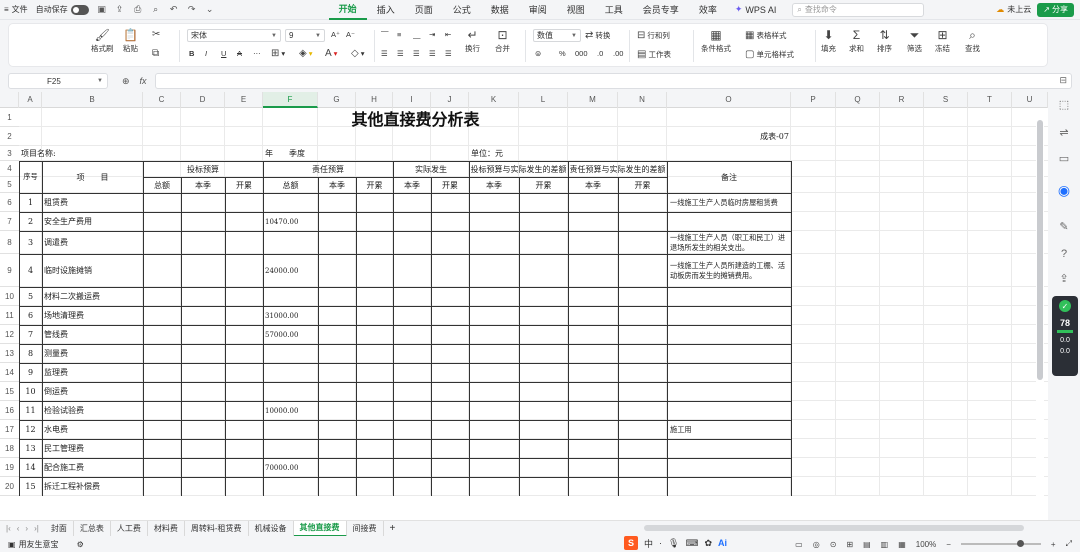 Image resolution: width=1080 pixels, height=552 pixels. What do you see at coordinates (130, 41) in the screenshot?
I see `paste-button: 📋 粘贴` at bounding box center [130, 41].